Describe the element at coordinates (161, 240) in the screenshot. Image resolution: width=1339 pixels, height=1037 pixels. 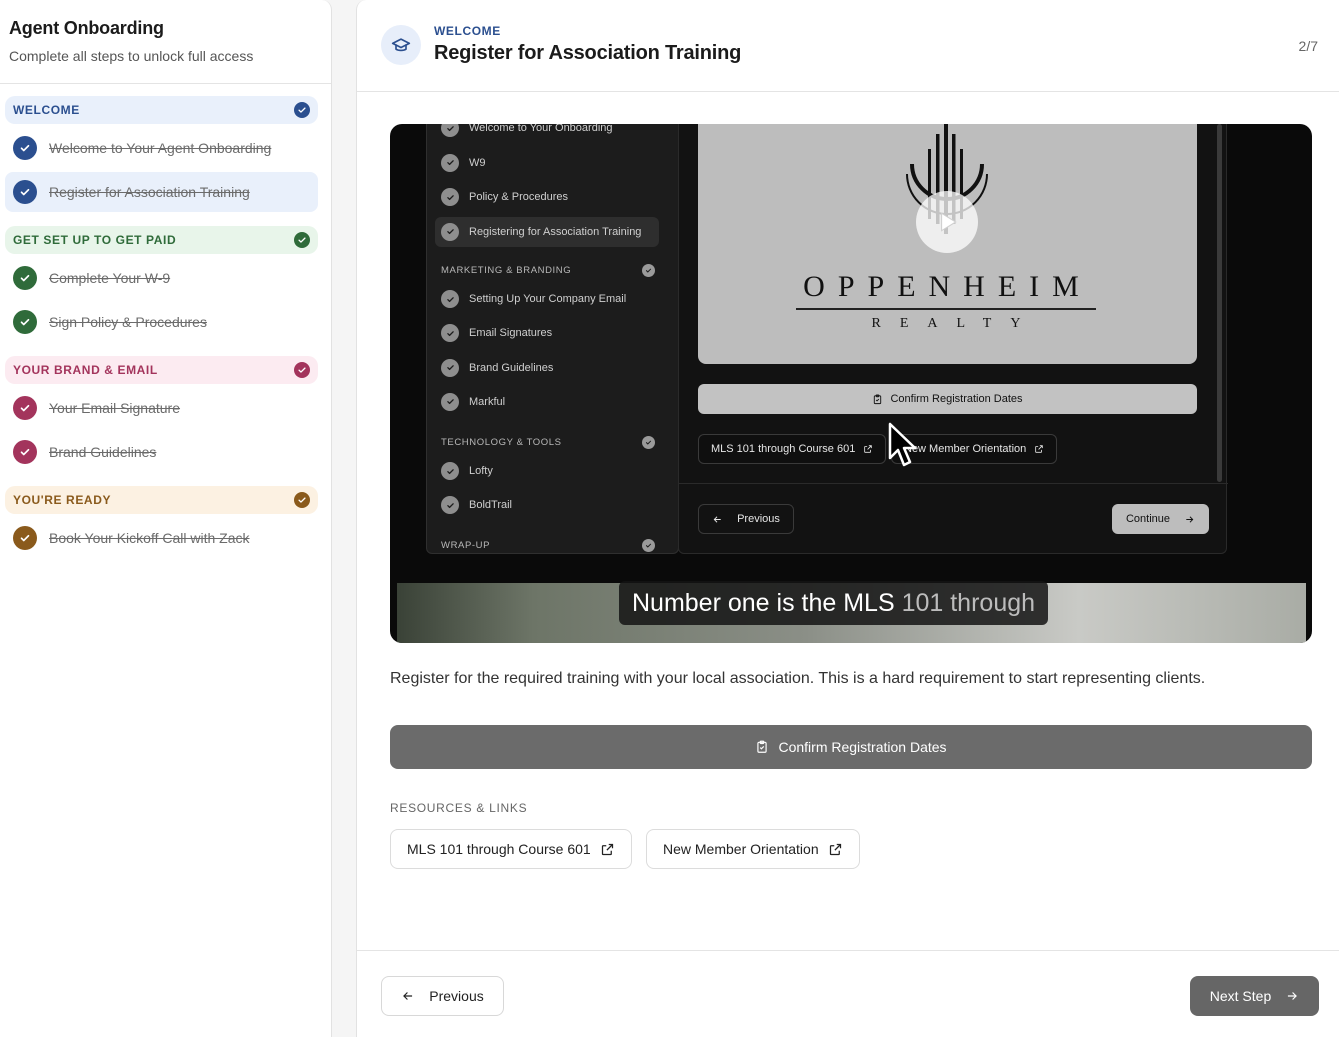
I see `section-header: GET SET UP TO GET PAID` at that location.